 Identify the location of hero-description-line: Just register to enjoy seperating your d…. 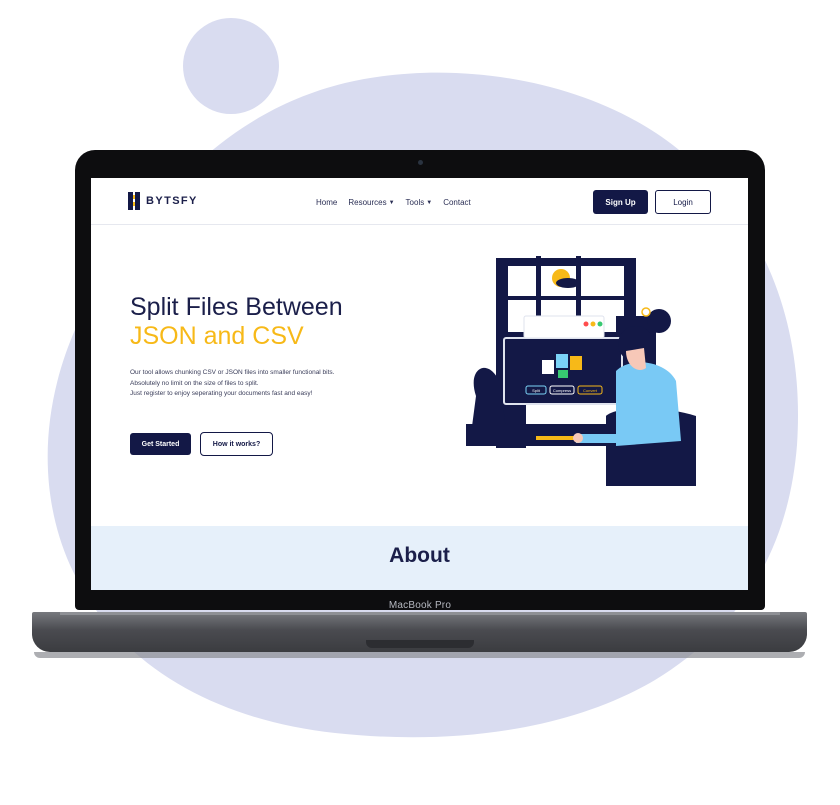
(221, 393).